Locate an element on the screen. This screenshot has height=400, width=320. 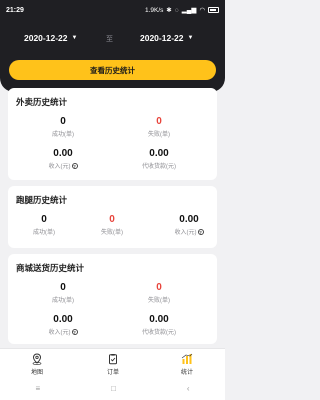
card-title: 商城送货历史统计 is located at coordinates (50, 268).